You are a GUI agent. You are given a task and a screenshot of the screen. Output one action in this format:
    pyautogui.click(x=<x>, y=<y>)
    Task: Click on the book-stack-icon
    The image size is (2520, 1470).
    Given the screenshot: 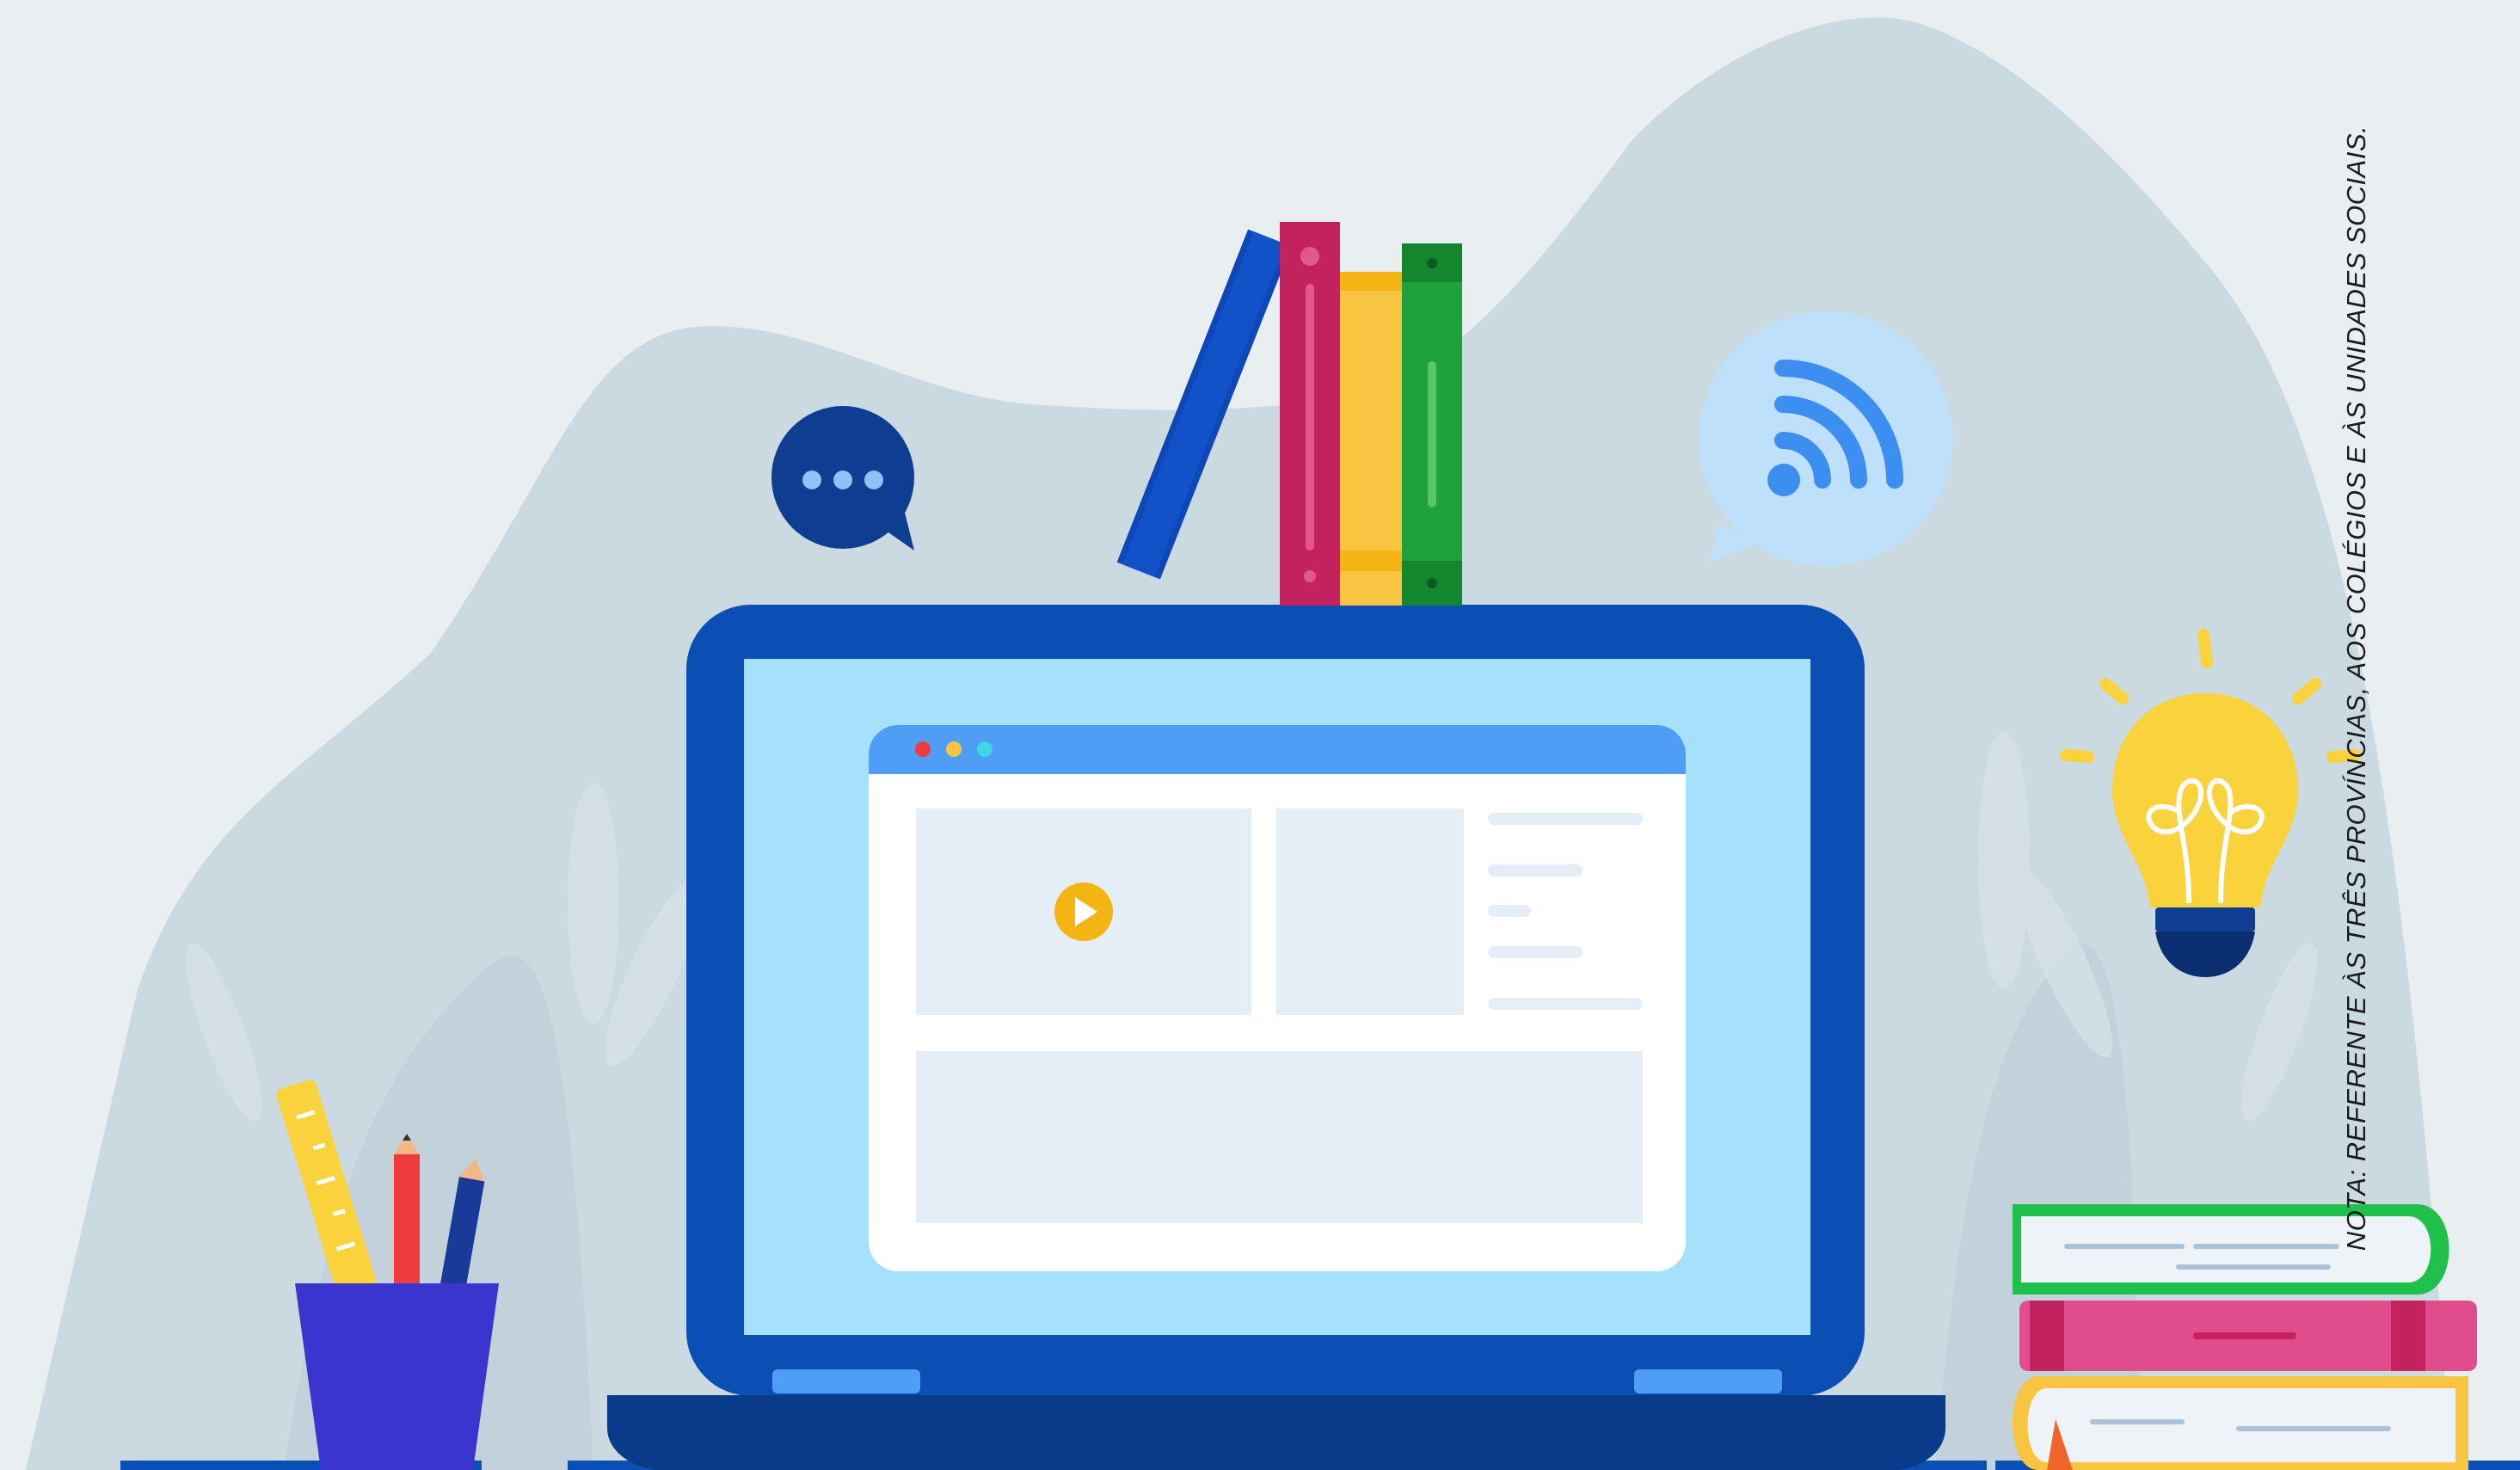 What is the action you would take?
    pyautogui.click(x=2245, y=1337)
    